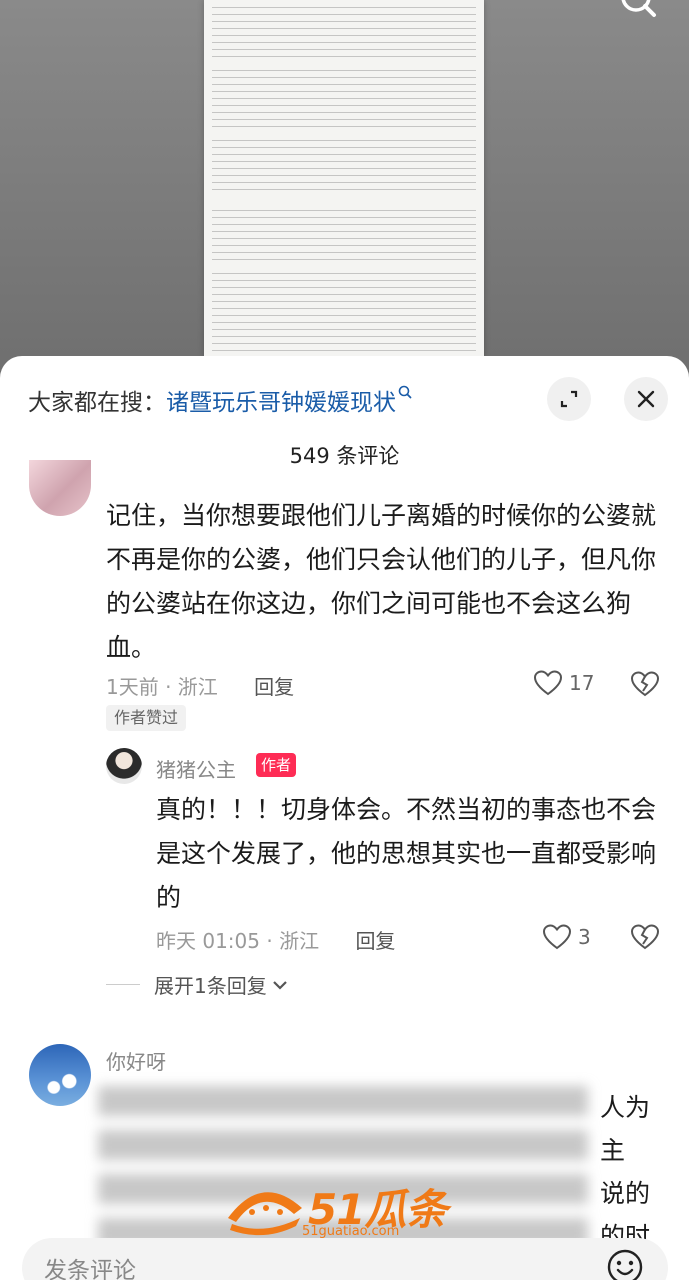 Image resolution: width=689 pixels, height=1280 pixels. Describe the element at coordinates (238, 941) in the screenshot. I see `reply-time-location: 昨天 01:05 · 浙江` at that location.